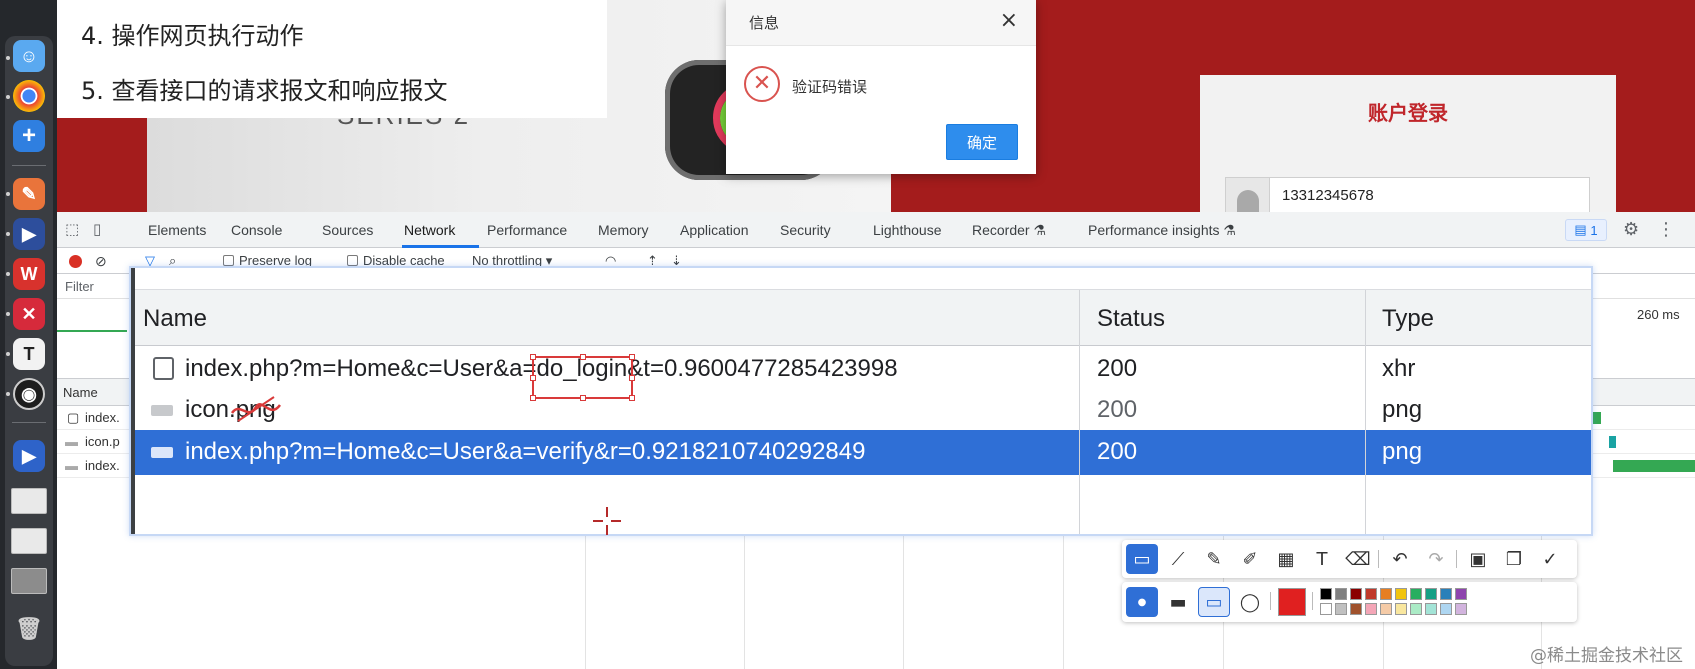 Image resolution: width=1695 pixels, height=669 pixels. I want to click on chrome-icon, so click(29, 96).